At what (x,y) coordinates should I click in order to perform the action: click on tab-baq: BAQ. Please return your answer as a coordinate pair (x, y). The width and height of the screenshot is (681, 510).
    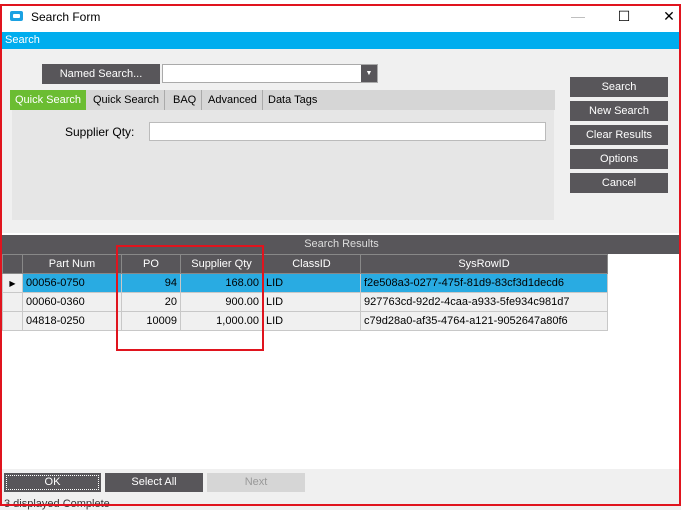
    Looking at the image, I should click on (185, 100).